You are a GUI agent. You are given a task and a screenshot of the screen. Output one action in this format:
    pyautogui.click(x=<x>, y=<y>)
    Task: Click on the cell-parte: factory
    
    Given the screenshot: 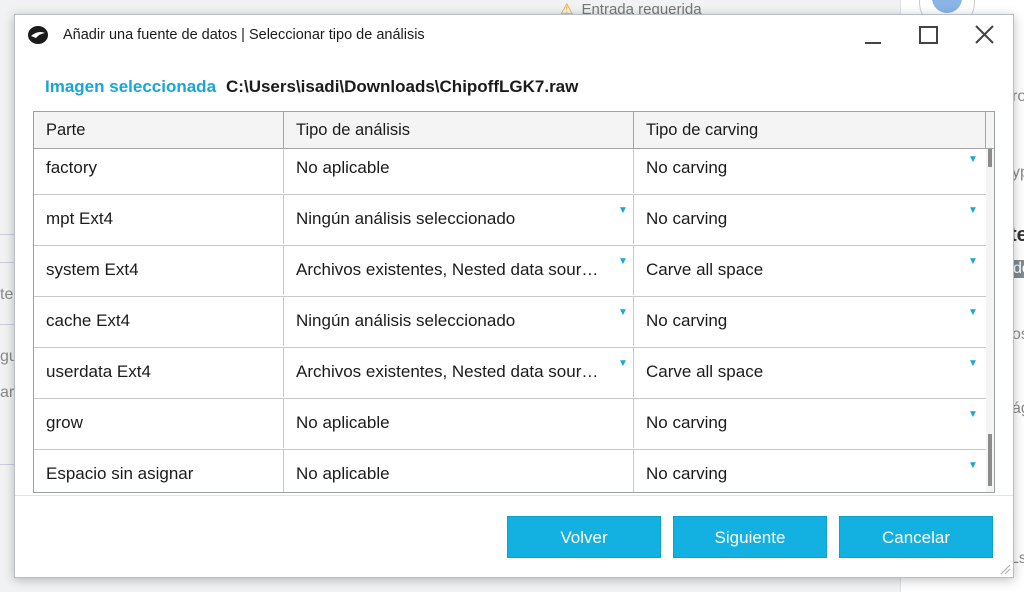 What is the action you would take?
    pyautogui.click(x=159, y=171)
    